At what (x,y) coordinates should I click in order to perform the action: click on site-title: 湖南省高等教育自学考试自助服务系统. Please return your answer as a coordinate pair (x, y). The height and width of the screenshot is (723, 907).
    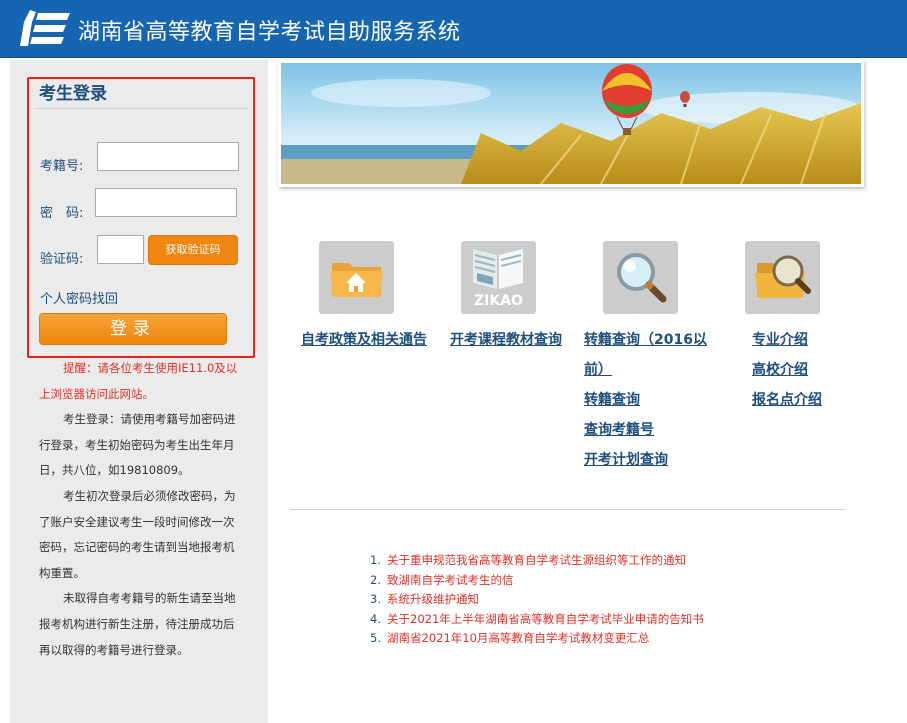
    Looking at the image, I should click on (269, 32).